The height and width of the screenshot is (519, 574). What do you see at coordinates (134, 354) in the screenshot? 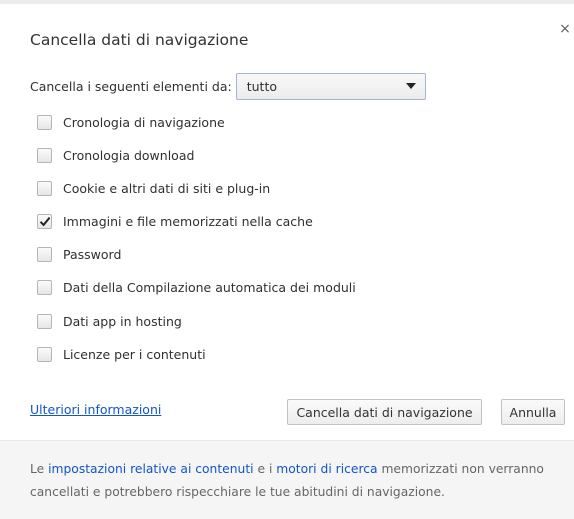
I see `option-label: Licenze per i contenuti` at bounding box center [134, 354].